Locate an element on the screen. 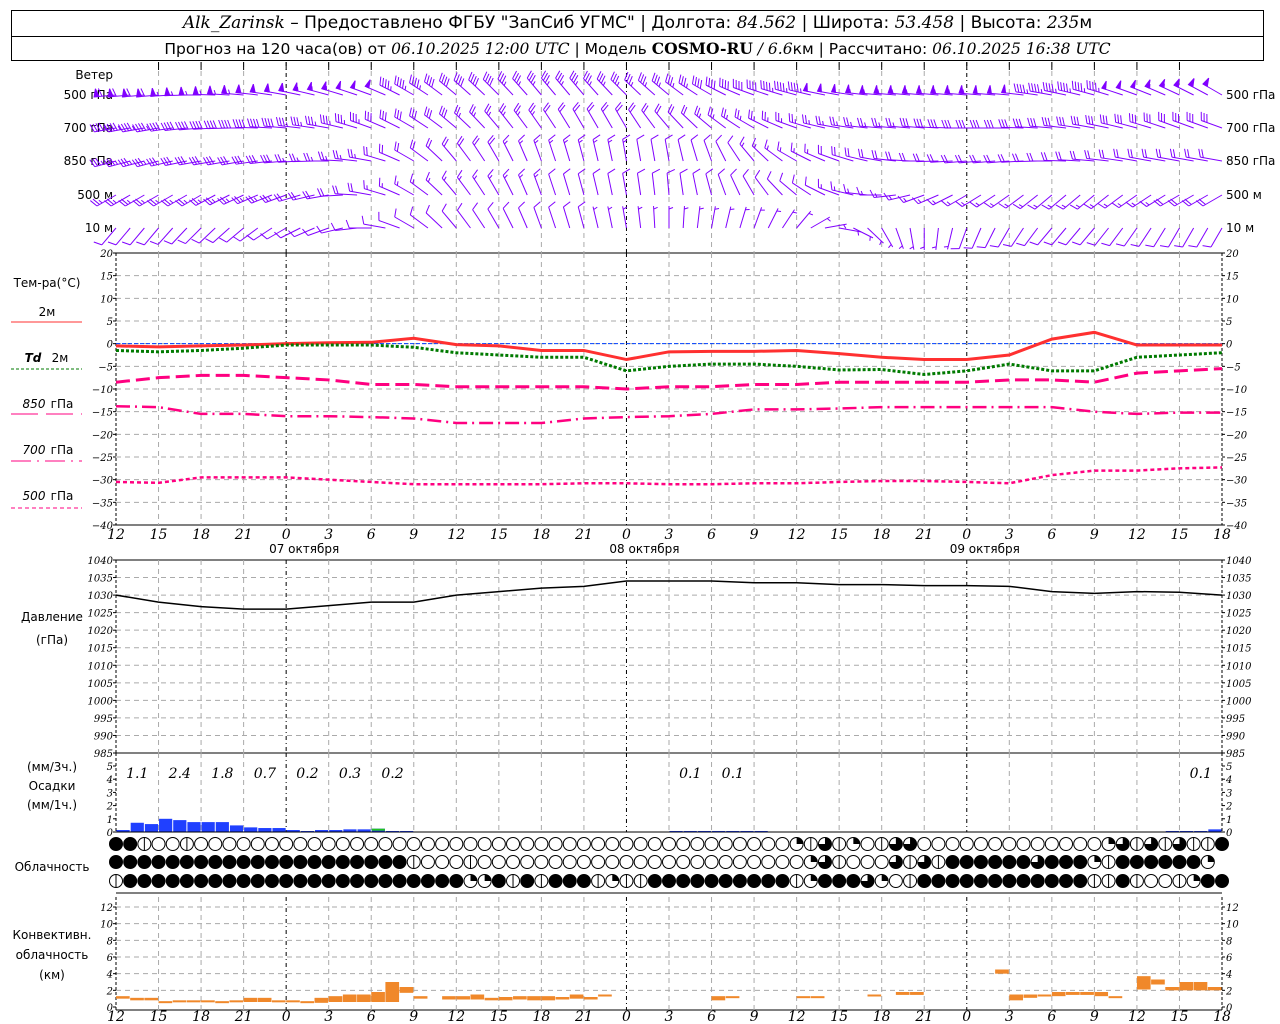 Image resolution: width=1280 pixels, height=1024 pixels. time-axis-label: 6 is located at coordinates (1051, 535).